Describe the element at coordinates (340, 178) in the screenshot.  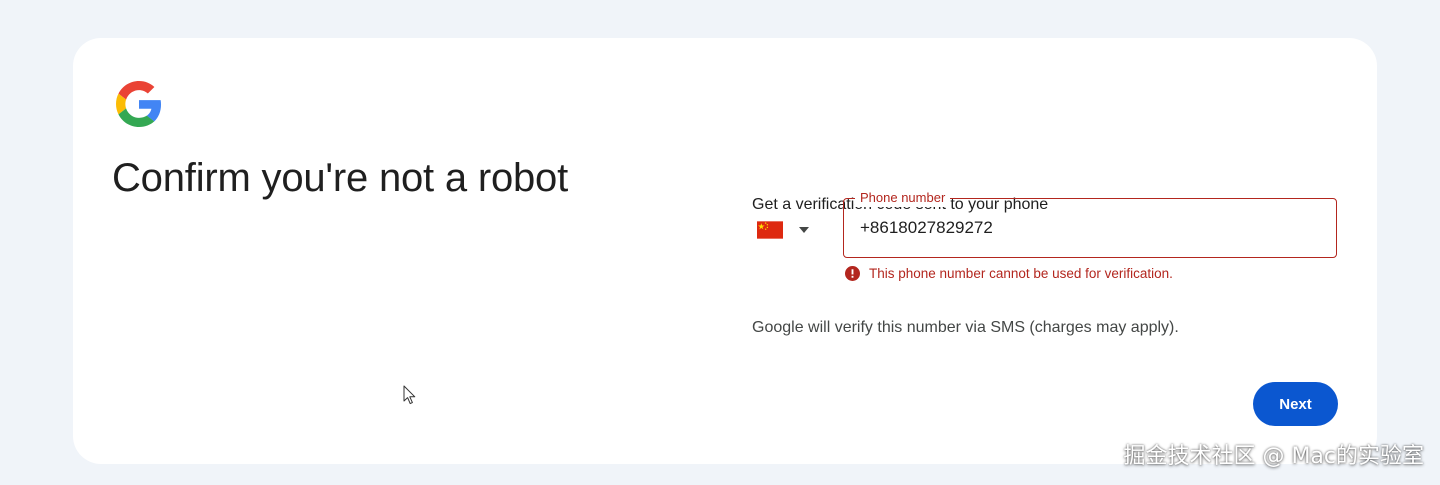
I see `page-title: Confirm you're not a robot` at that location.